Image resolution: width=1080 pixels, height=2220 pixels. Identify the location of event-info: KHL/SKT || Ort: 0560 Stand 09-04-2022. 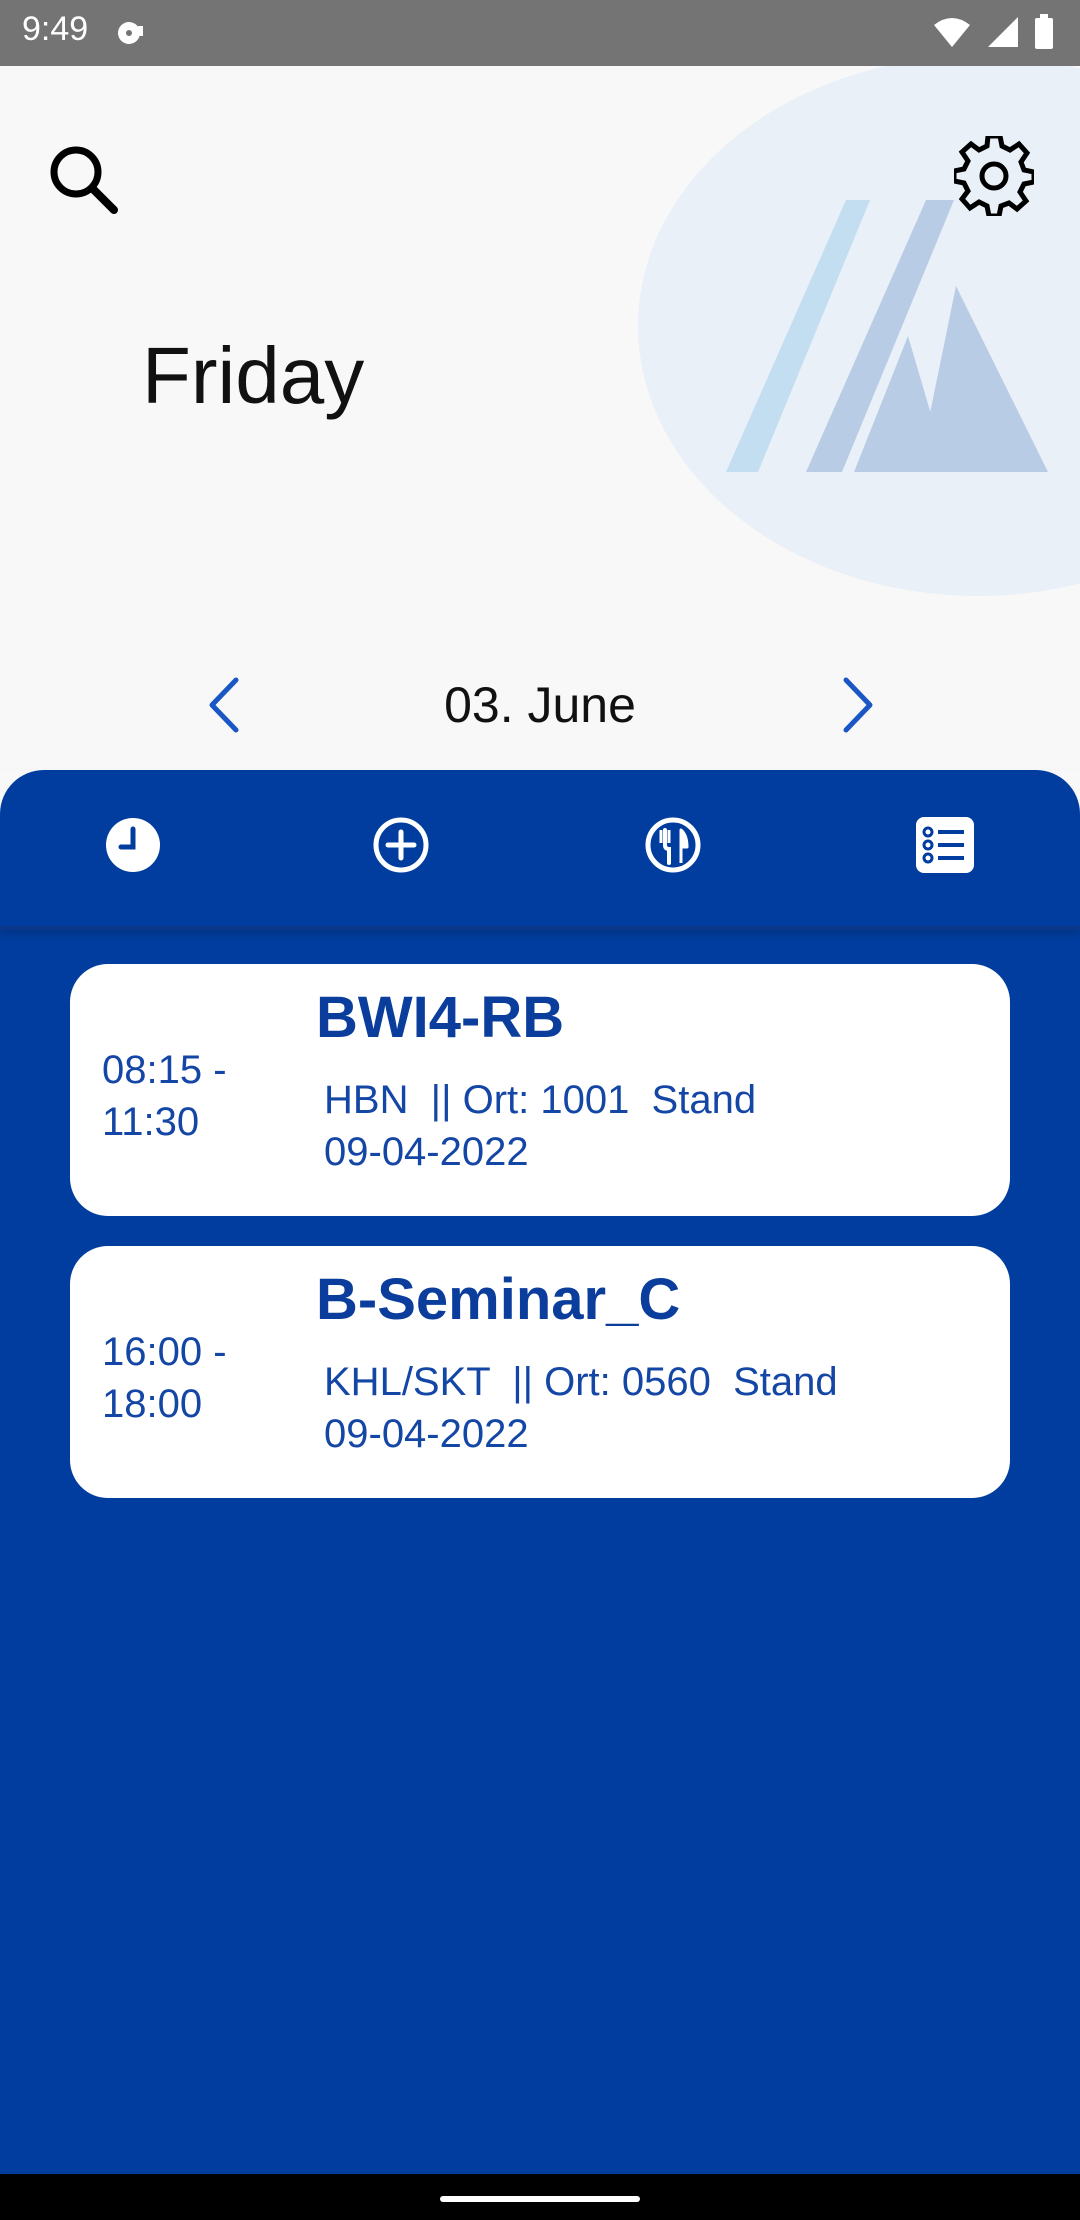
(581, 1408).